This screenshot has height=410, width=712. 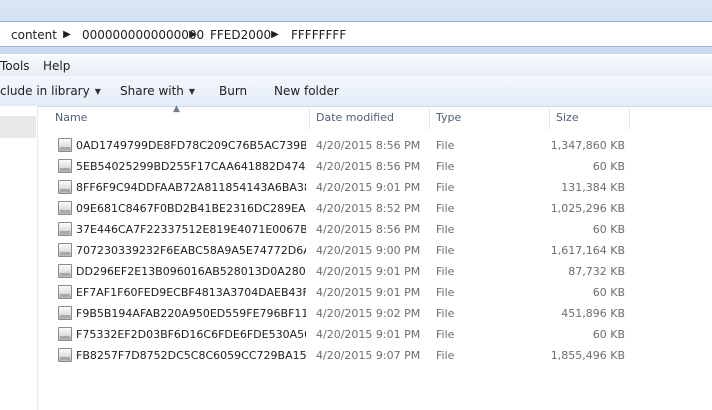 I want to click on file-date-modified: 4/20/2015 9:00 PM, so click(x=368, y=250).